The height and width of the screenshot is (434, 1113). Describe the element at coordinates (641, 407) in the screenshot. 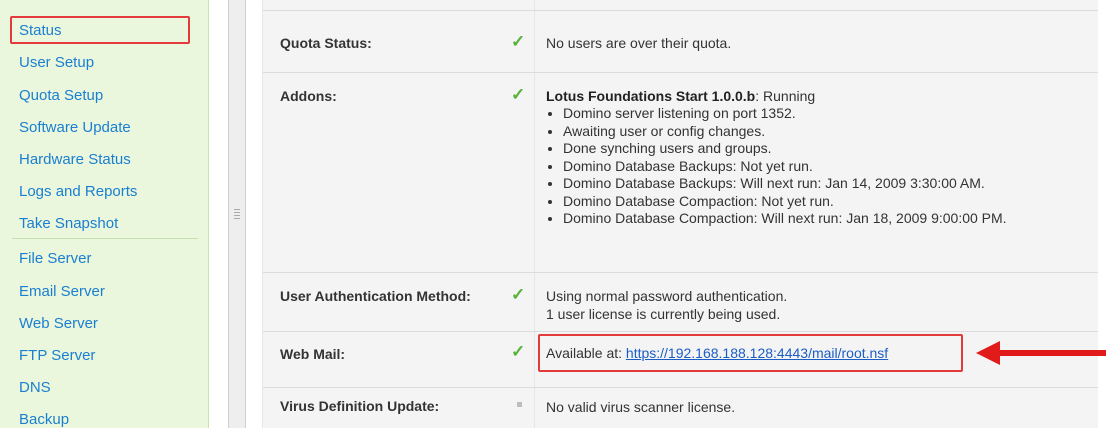

I see `virus-definition-value: No valid virus scanner license.` at that location.